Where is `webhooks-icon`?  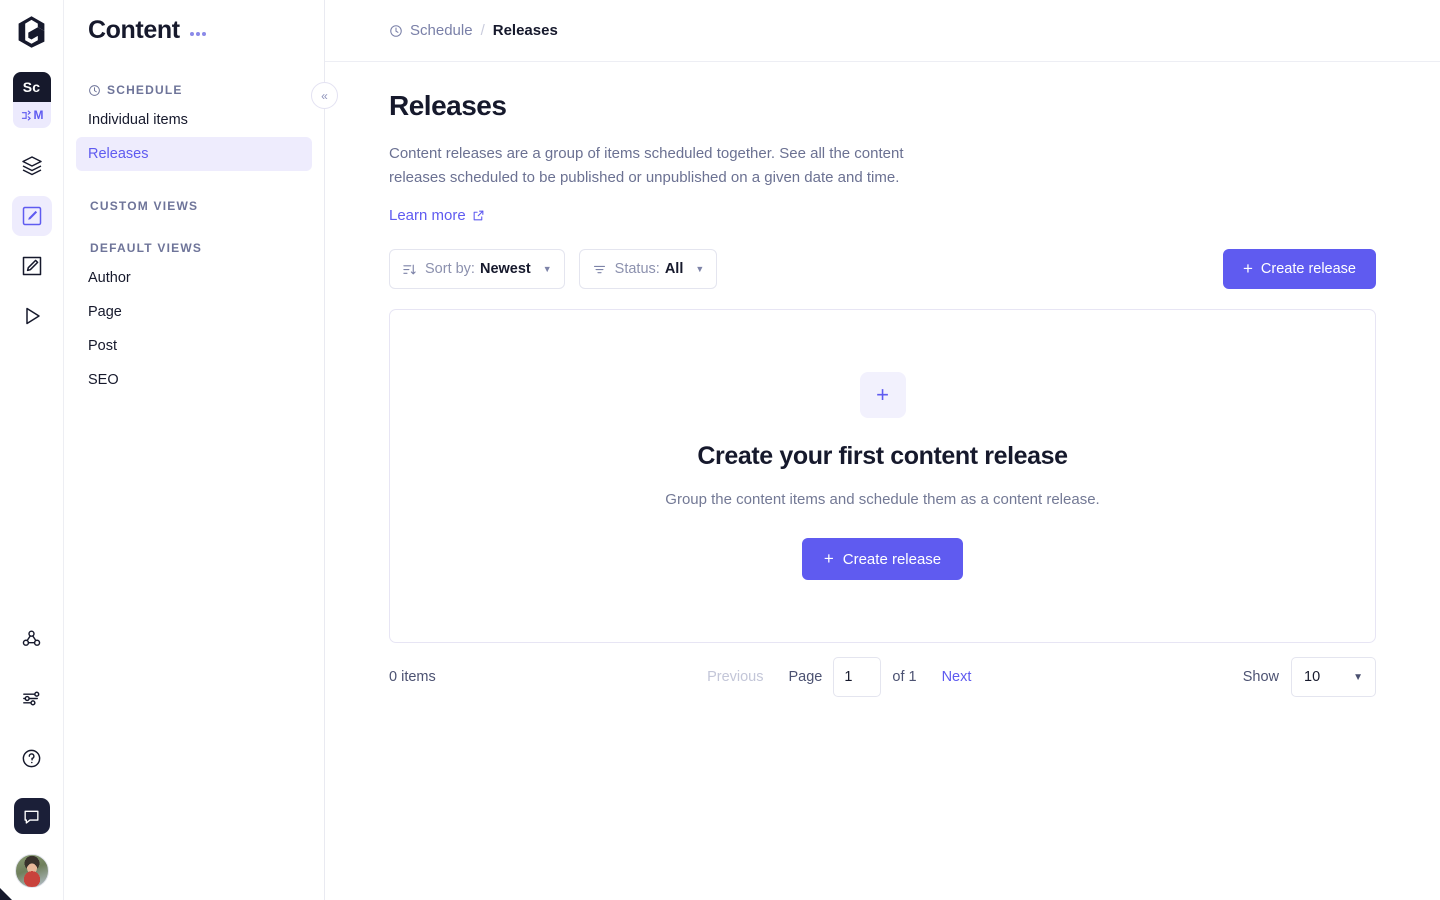 webhooks-icon is located at coordinates (32, 638).